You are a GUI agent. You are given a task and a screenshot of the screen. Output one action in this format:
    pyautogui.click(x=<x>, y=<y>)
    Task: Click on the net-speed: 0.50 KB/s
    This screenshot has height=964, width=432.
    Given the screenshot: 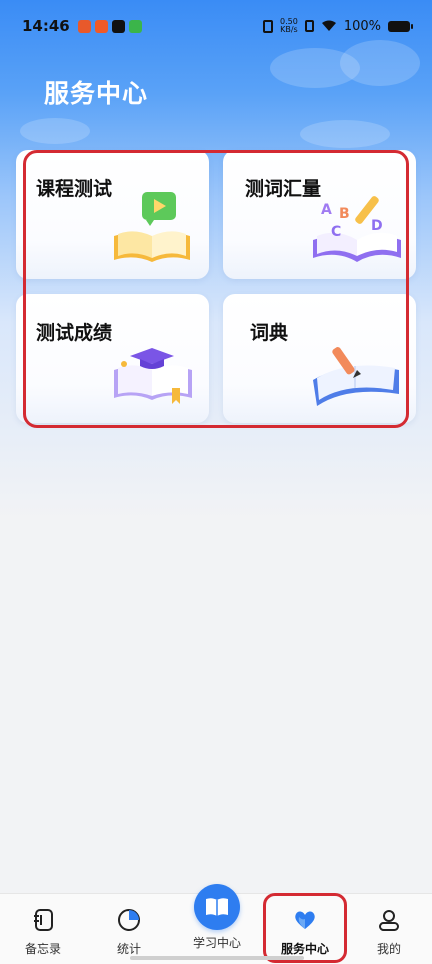 What is the action you would take?
    pyautogui.click(x=289, y=26)
    